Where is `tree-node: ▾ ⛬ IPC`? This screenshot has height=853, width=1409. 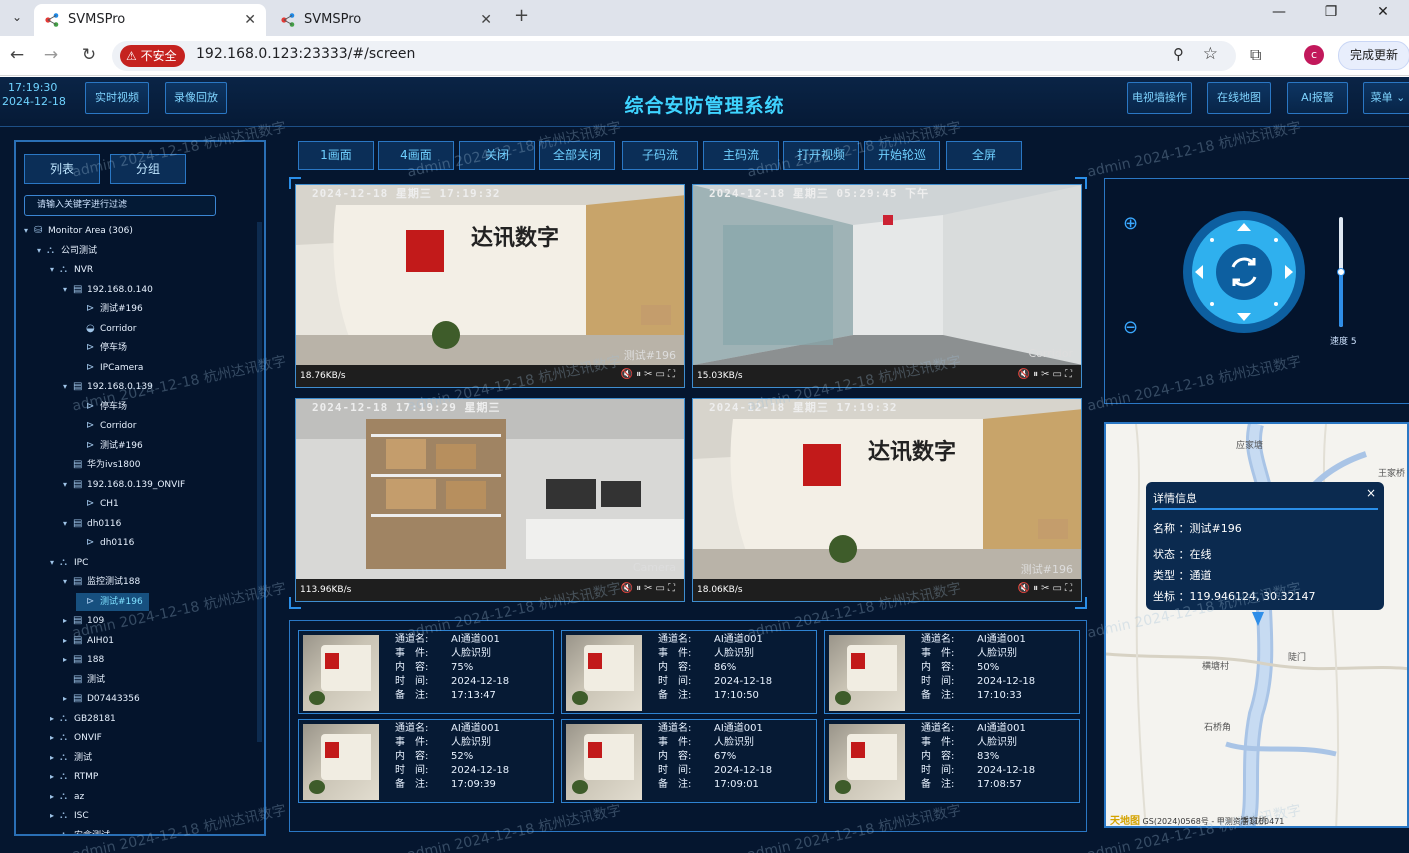 tree-node: ▾ ⛬ IPC is located at coordinates (69, 563).